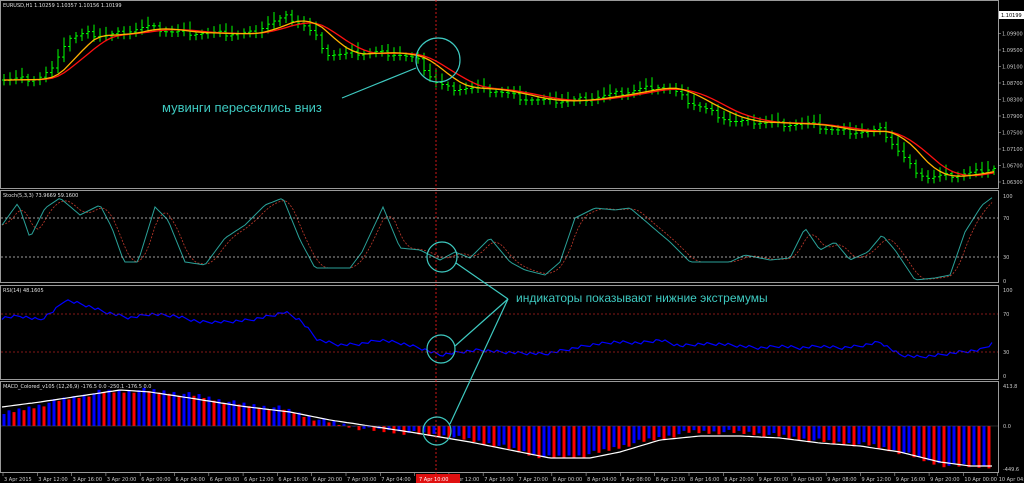 The height and width of the screenshot is (483, 1024). I want to click on rsi-axis-label: 0, so click(1004, 377).